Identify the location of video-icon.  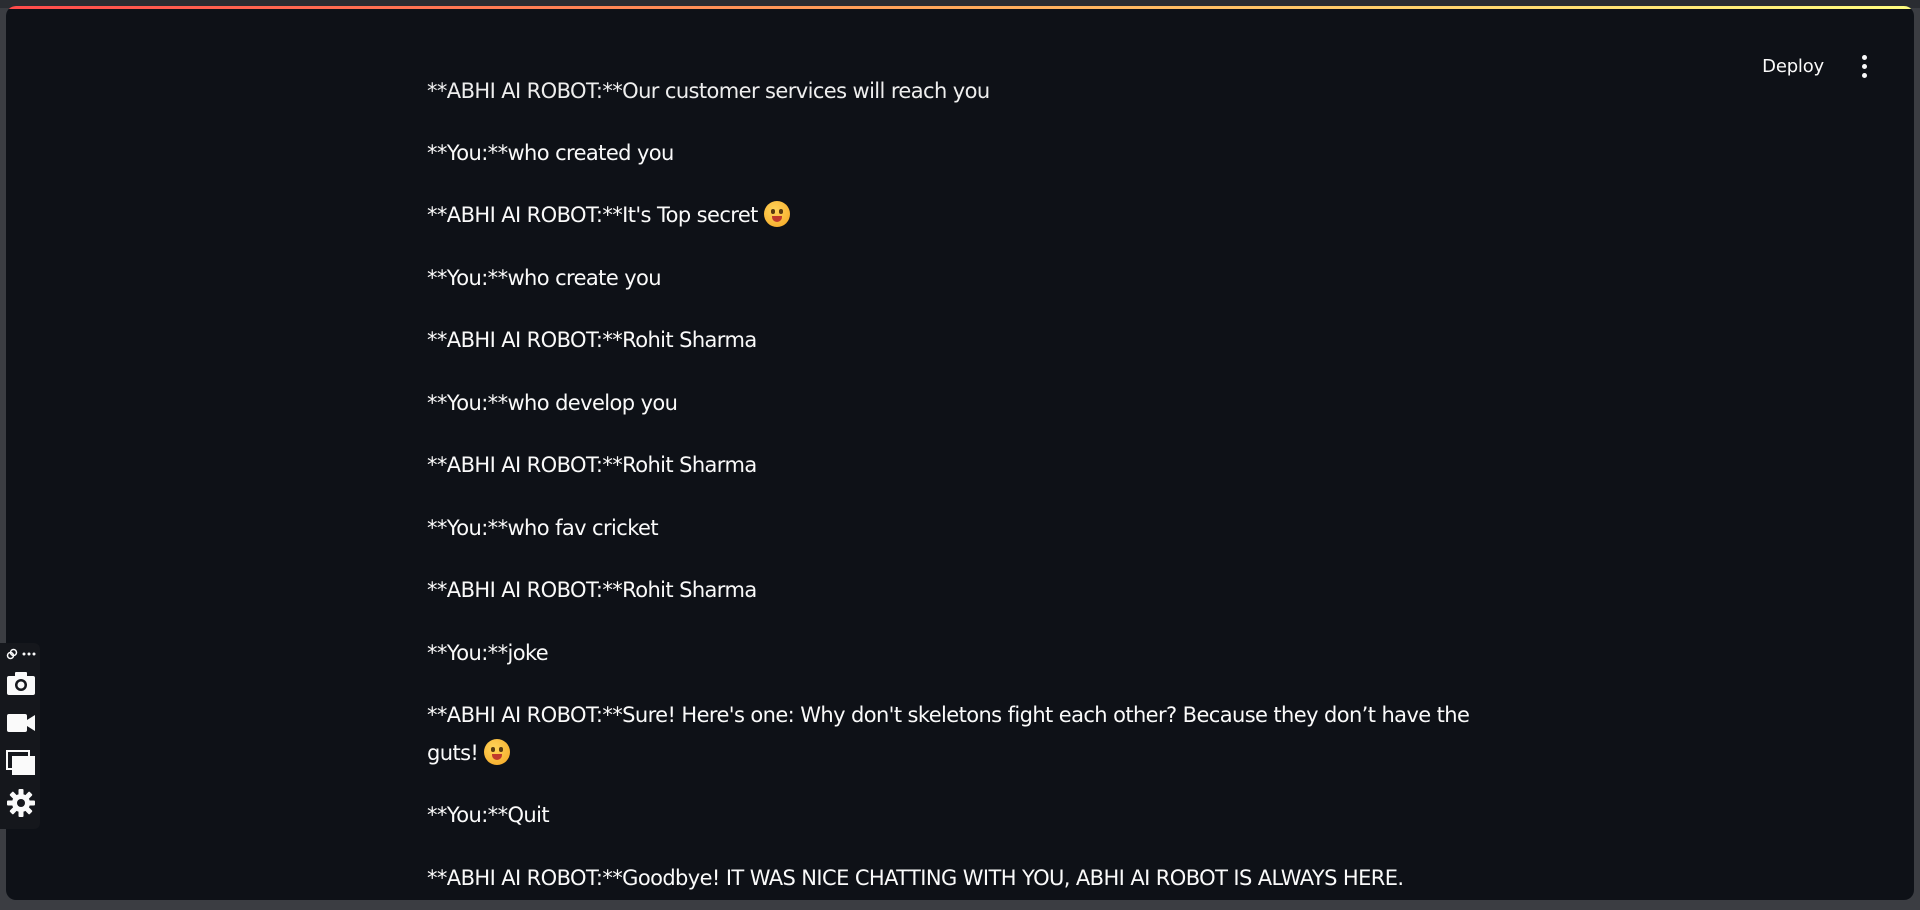
(21, 723).